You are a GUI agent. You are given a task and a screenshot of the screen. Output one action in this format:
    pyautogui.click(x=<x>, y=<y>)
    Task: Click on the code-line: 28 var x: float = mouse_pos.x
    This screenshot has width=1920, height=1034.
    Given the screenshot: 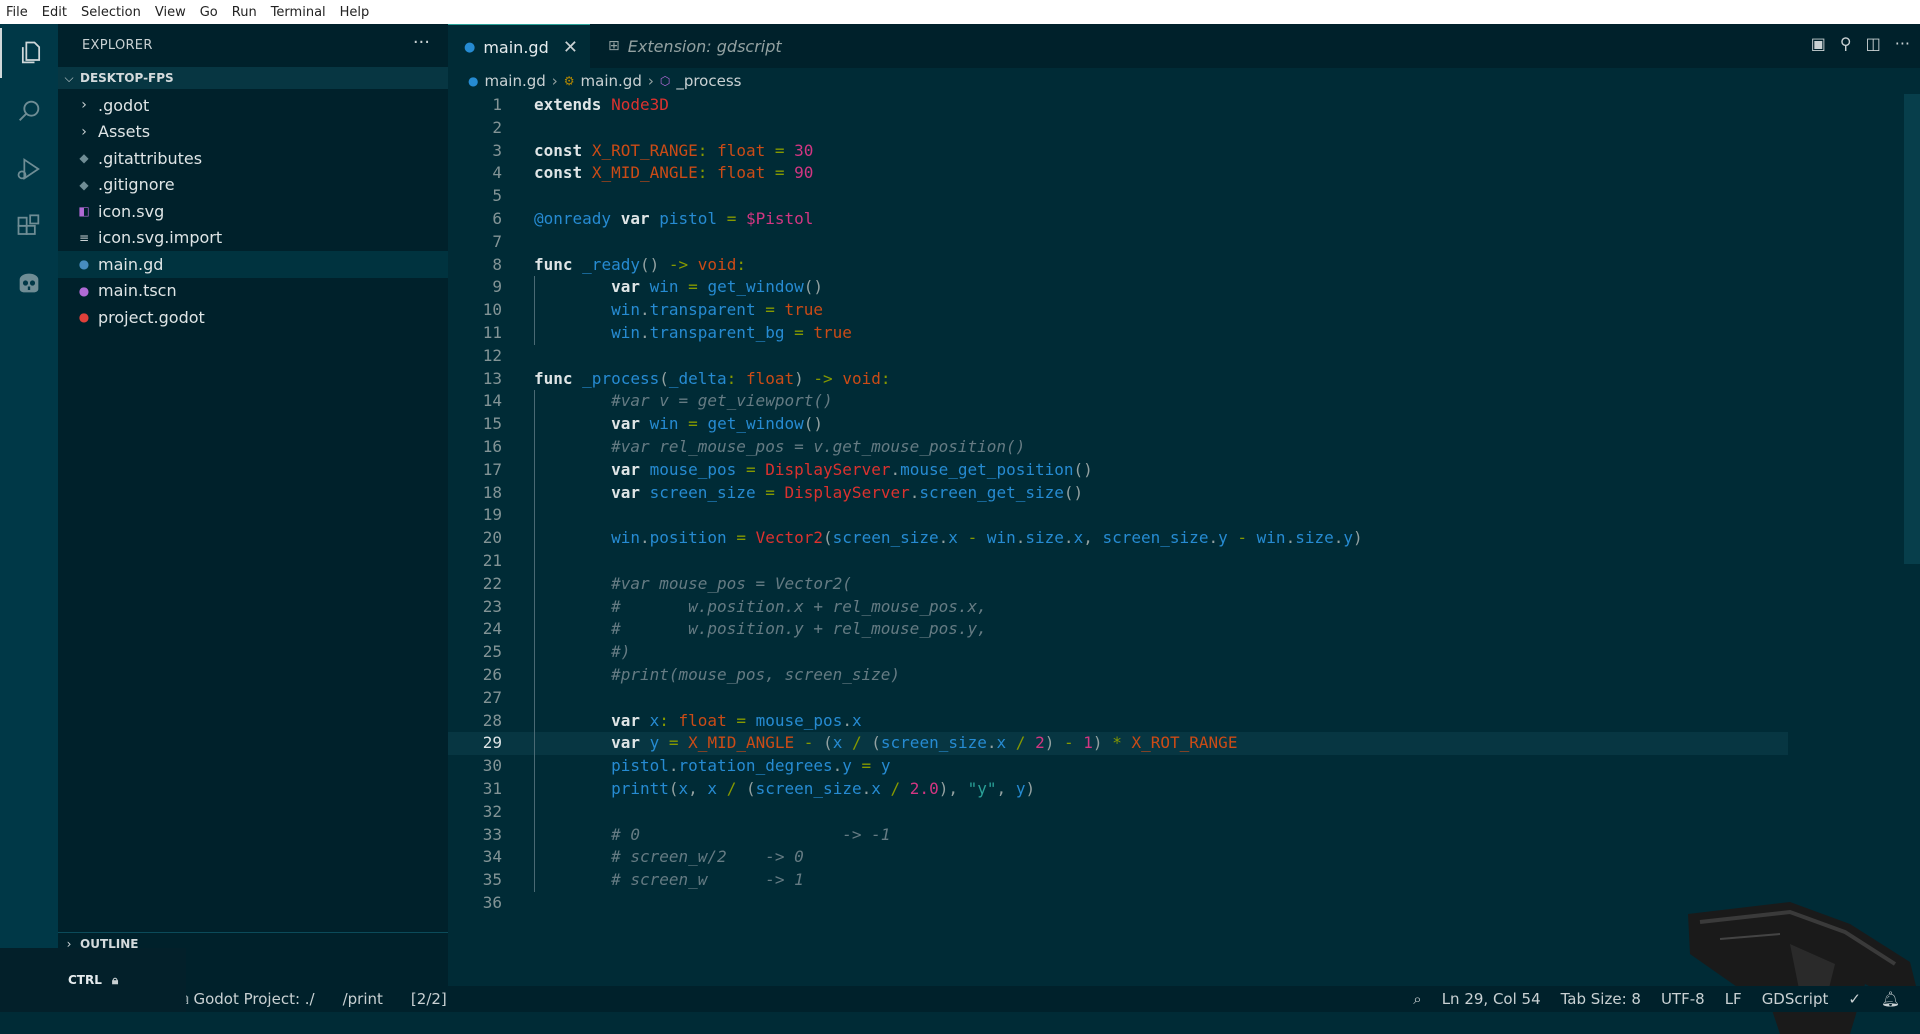 What is the action you would take?
    pyautogui.click(x=1184, y=721)
    